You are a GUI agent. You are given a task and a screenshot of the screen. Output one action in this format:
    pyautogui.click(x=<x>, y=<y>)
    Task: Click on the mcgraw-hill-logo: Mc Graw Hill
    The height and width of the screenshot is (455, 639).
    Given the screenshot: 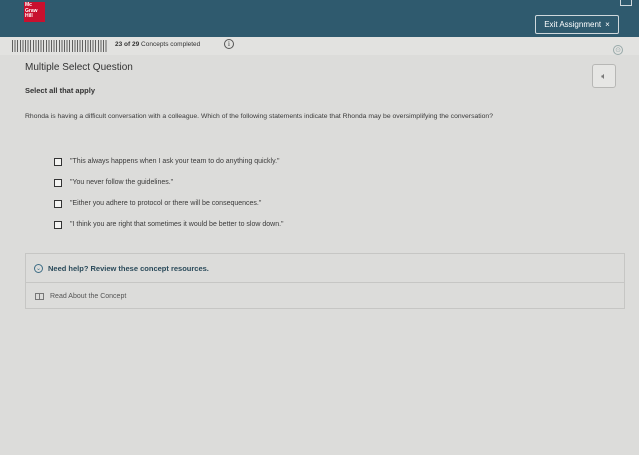 What is the action you would take?
    pyautogui.click(x=34, y=12)
    